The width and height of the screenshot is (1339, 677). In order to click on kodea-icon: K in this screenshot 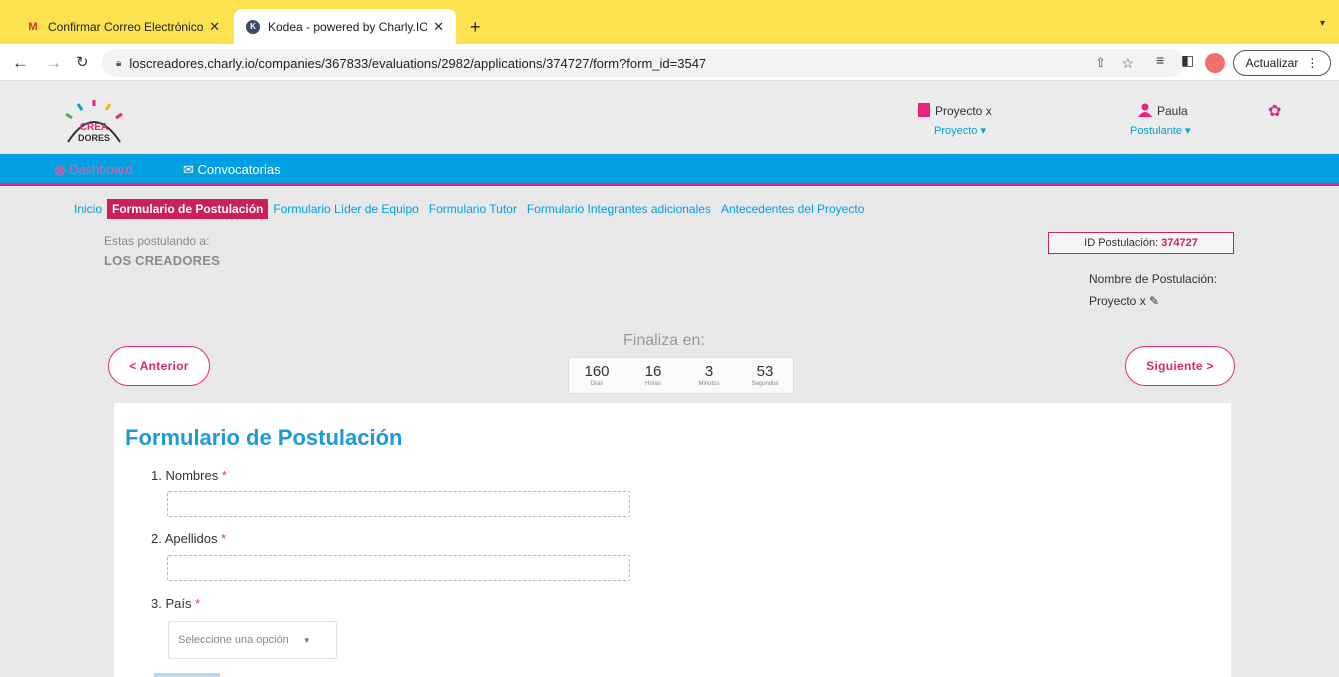, I will do `click(253, 26)`.